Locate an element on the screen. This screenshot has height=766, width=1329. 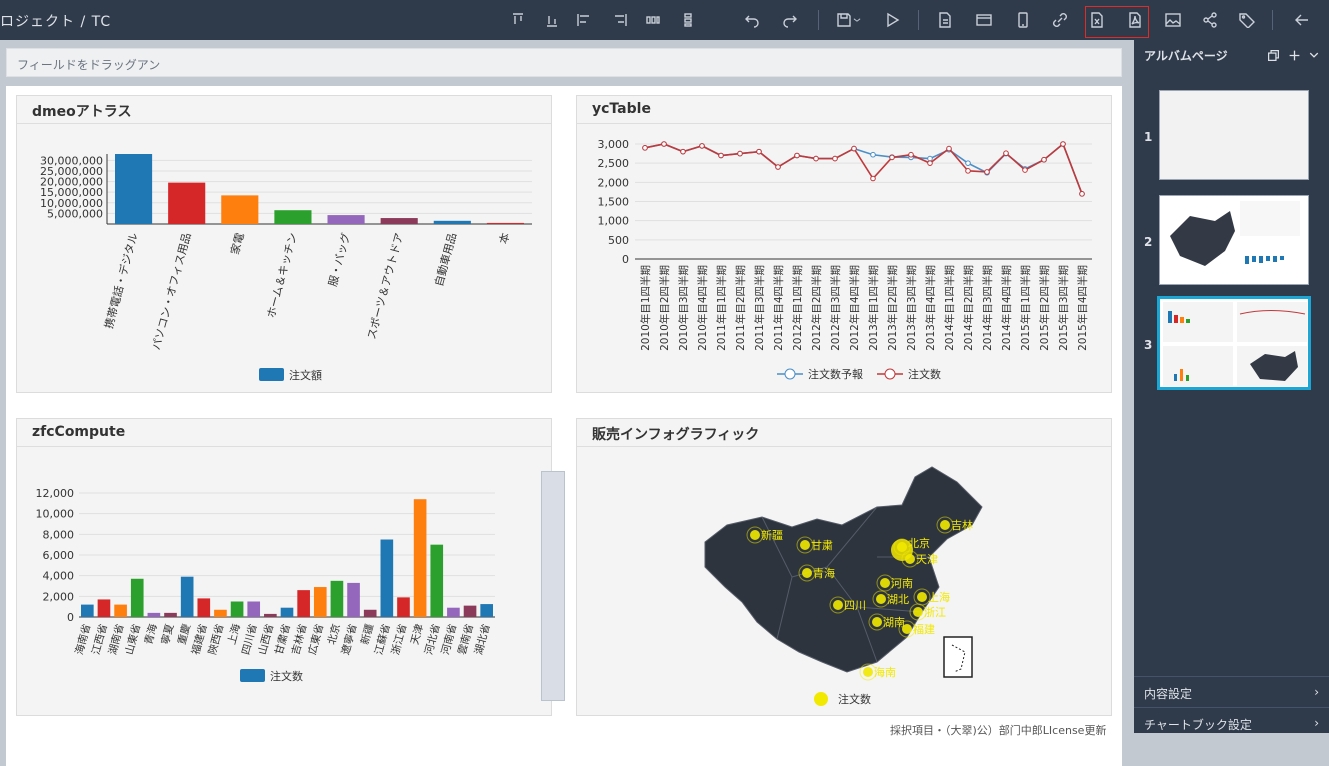
copy-page-icon is located at coordinates (1273, 55).